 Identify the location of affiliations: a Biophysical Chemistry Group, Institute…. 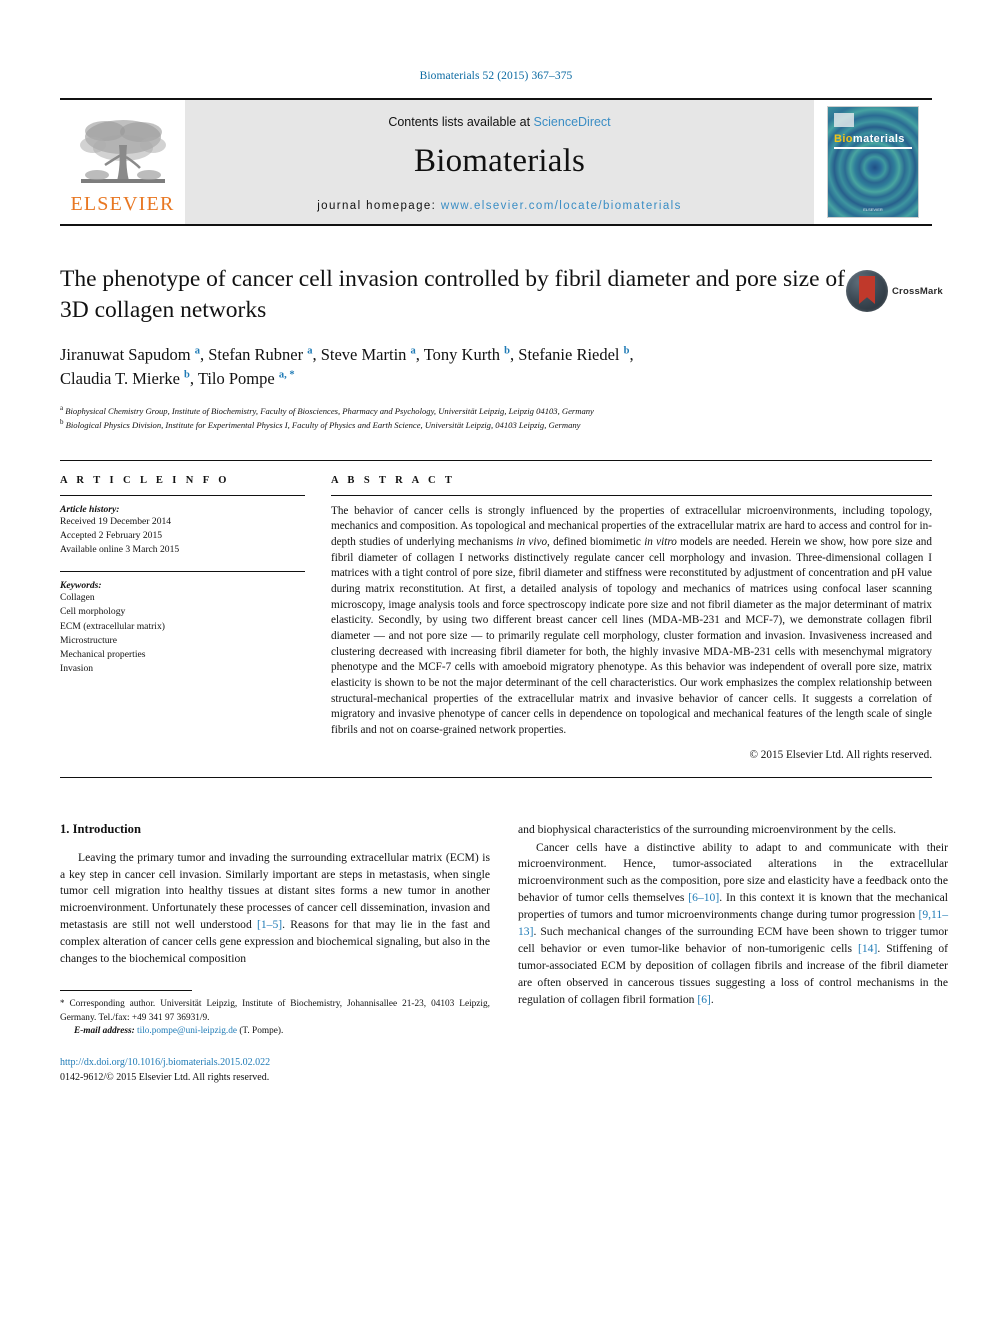
(496, 417).